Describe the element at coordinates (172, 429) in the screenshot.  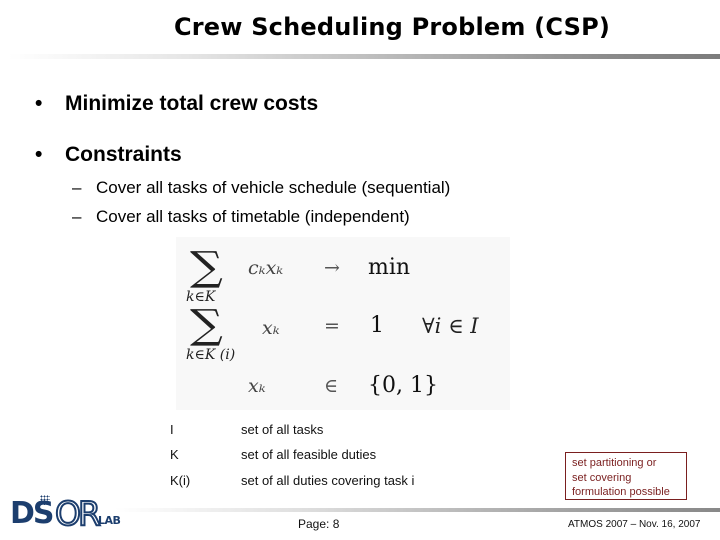
I see `legend-symbol: I` at that location.